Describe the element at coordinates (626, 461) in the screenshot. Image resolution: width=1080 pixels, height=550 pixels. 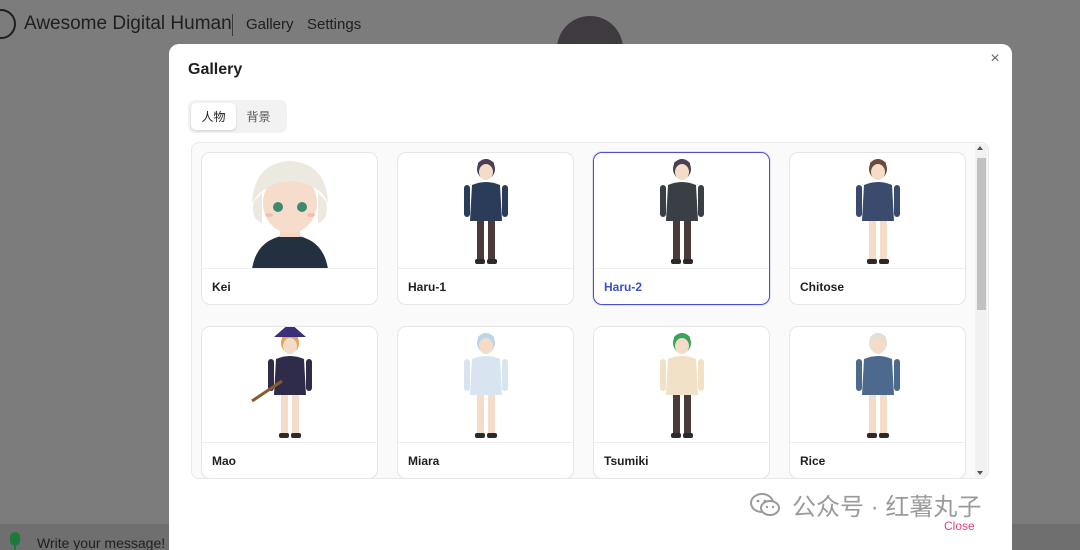
I see `character-name: Tsumiki` at that location.